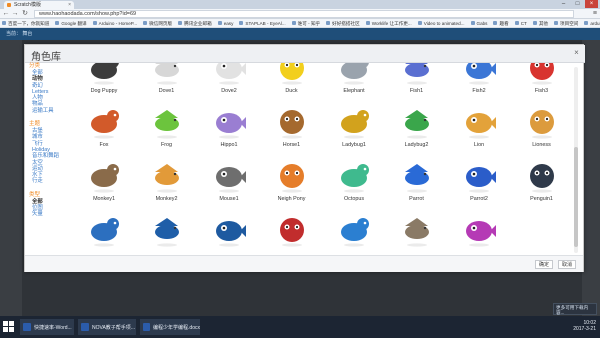 This screenshot has height=338, width=600. I want to click on bookmark-item: 项目空间, so click(566, 23).